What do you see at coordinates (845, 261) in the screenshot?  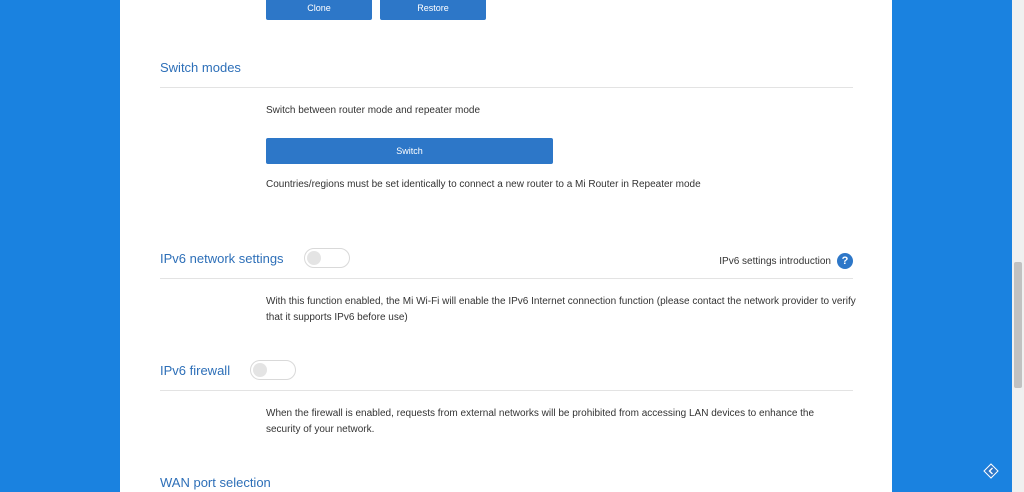 I see `question-circle-icon: ?` at bounding box center [845, 261].